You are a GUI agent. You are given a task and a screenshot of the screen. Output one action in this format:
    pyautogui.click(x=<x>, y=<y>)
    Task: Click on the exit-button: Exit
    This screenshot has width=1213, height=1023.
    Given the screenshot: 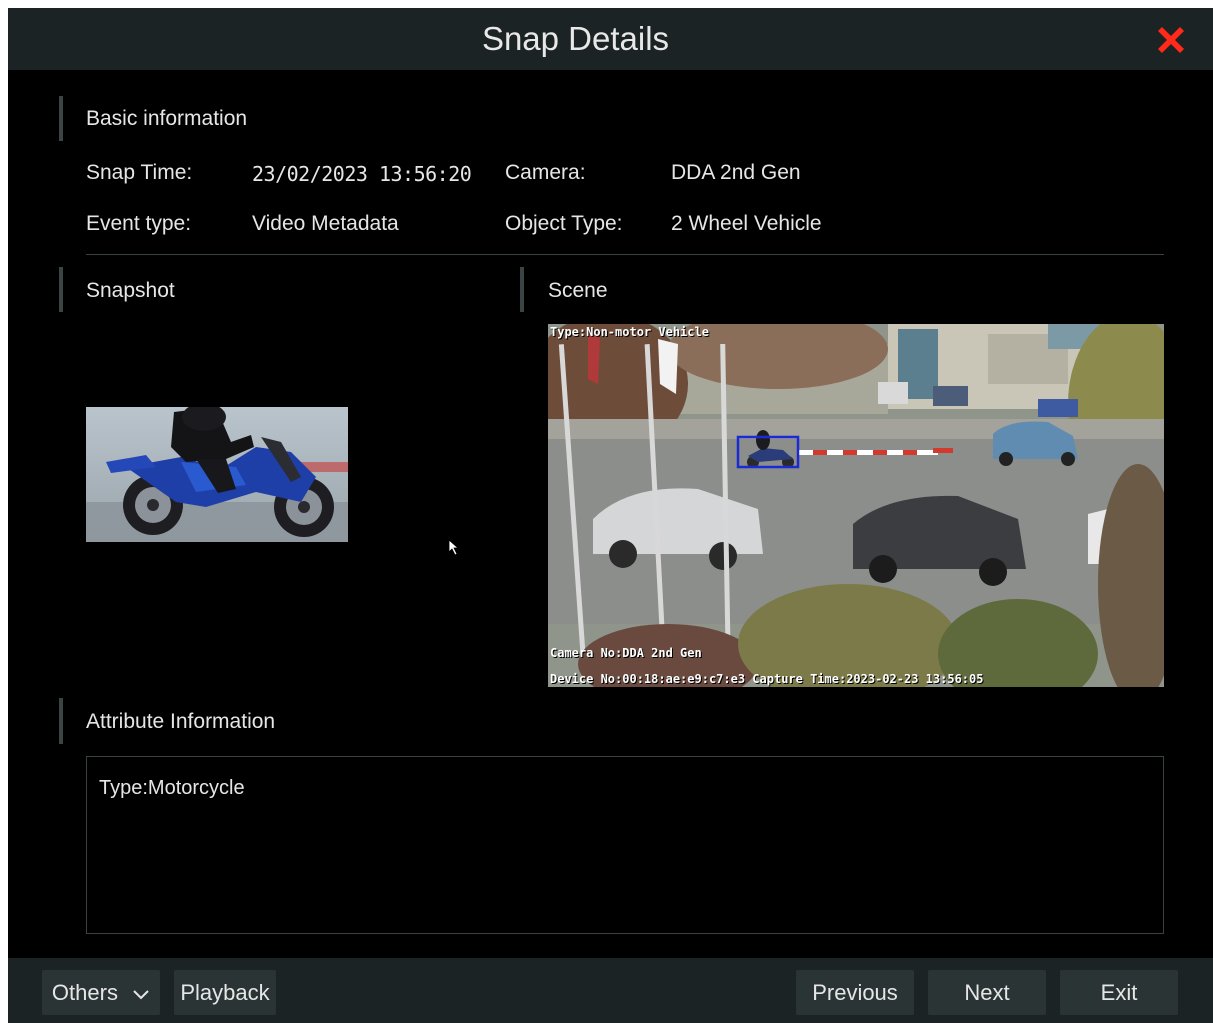 What is the action you would take?
    pyautogui.click(x=1119, y=992)
    